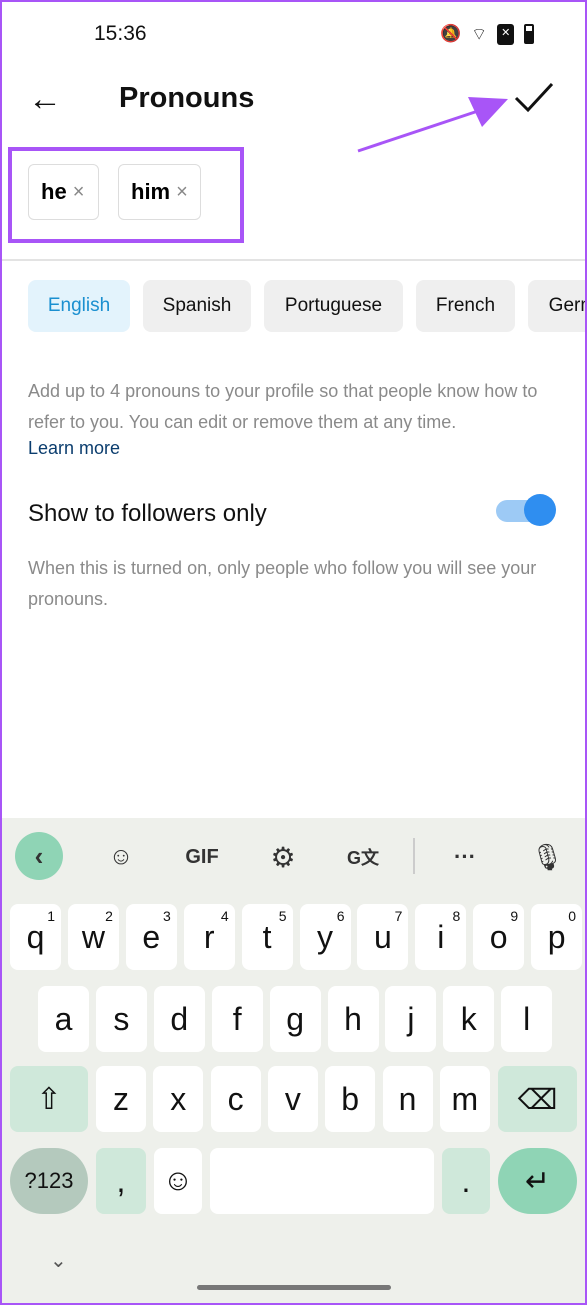 This screenshot has height=1305, width=587. Describe the element at coordinates (432, 125) in the screenshot. I see `annotation-arrow` at that location.